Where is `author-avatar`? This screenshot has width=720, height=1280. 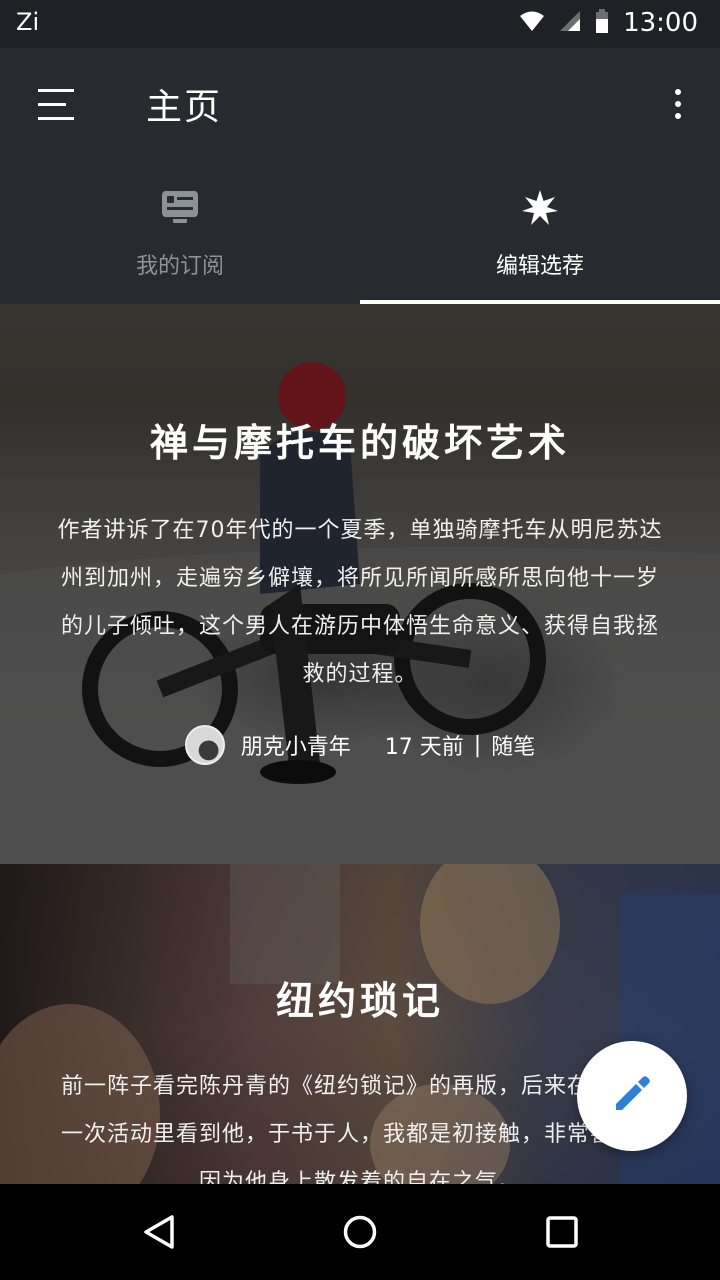
author-avatar is located at coordinates (204, 745).